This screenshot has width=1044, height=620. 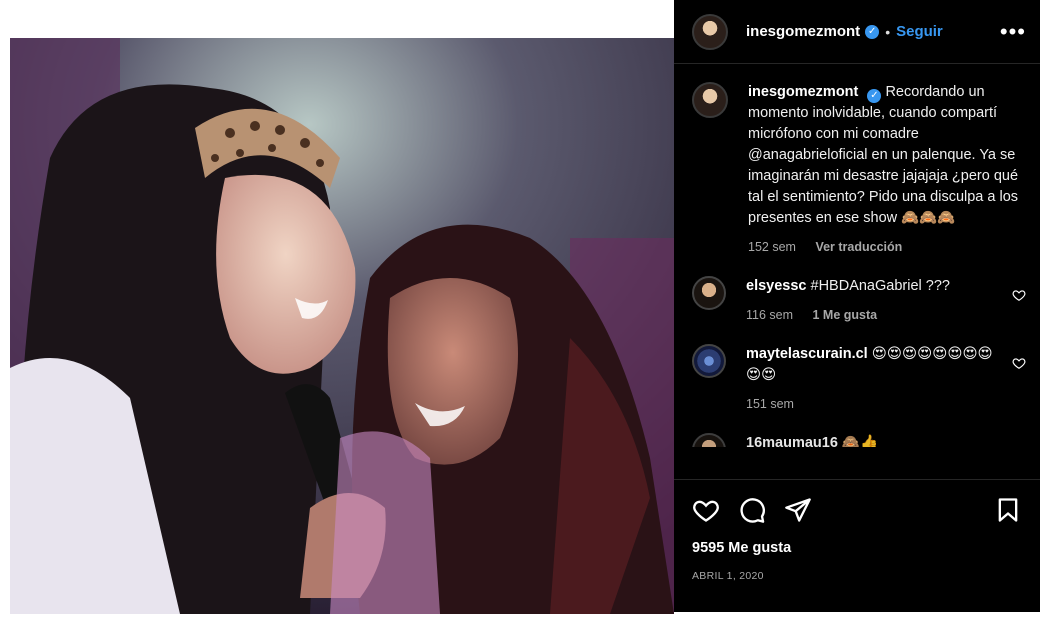 I want to click on caption-username: inesgomezmont, so click(x=803, y=92).